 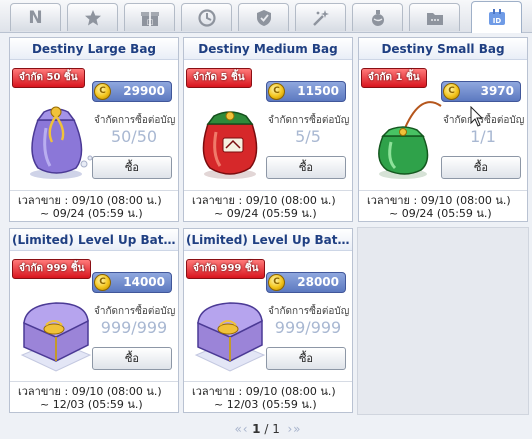 I want to click on price-value: 29900, so click(x=144, y=91).